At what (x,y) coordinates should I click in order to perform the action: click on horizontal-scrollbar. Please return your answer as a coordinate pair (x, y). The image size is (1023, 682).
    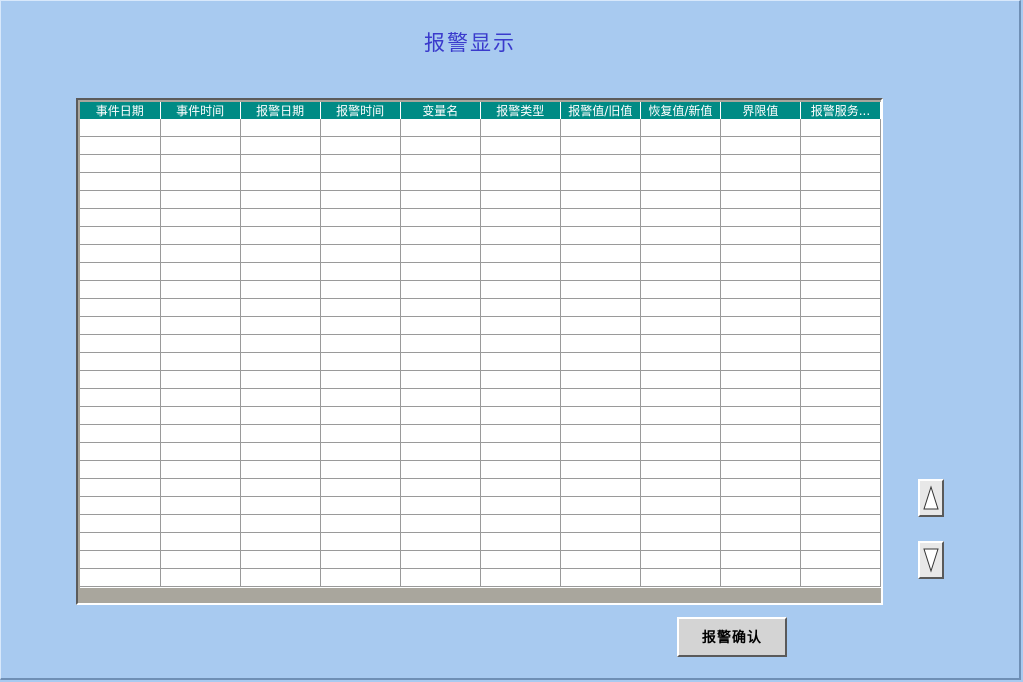
    Looking at the image, I should click on (480, 595).